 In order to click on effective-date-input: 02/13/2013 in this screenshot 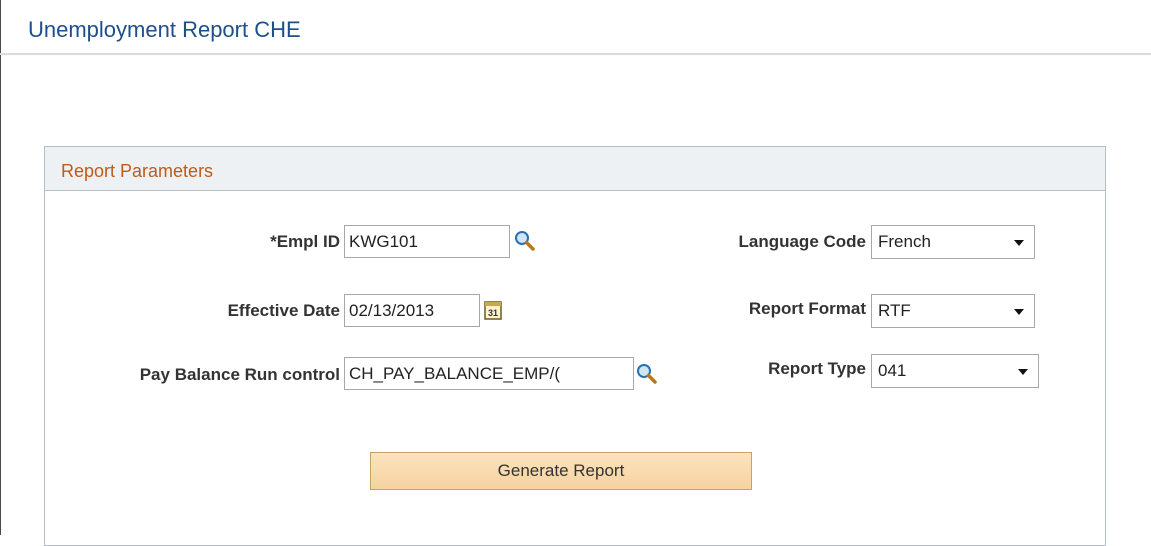, I will do `click(412, 310)`.